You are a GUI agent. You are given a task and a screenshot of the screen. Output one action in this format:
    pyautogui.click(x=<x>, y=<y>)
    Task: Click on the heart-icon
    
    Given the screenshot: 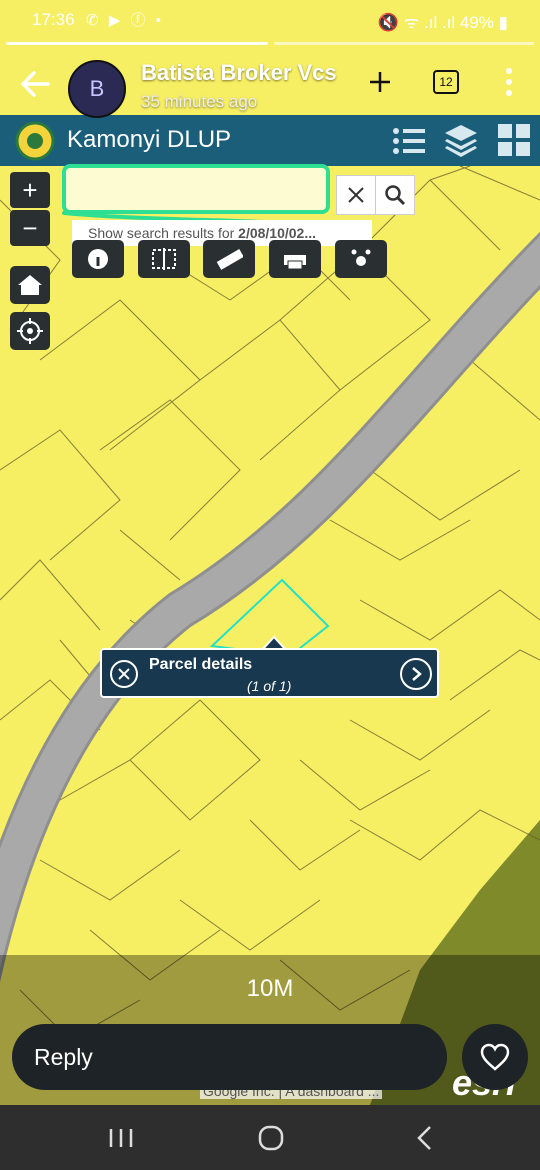 What is the action you would take?
    pyautogui.click(x=495, y=1057)
    